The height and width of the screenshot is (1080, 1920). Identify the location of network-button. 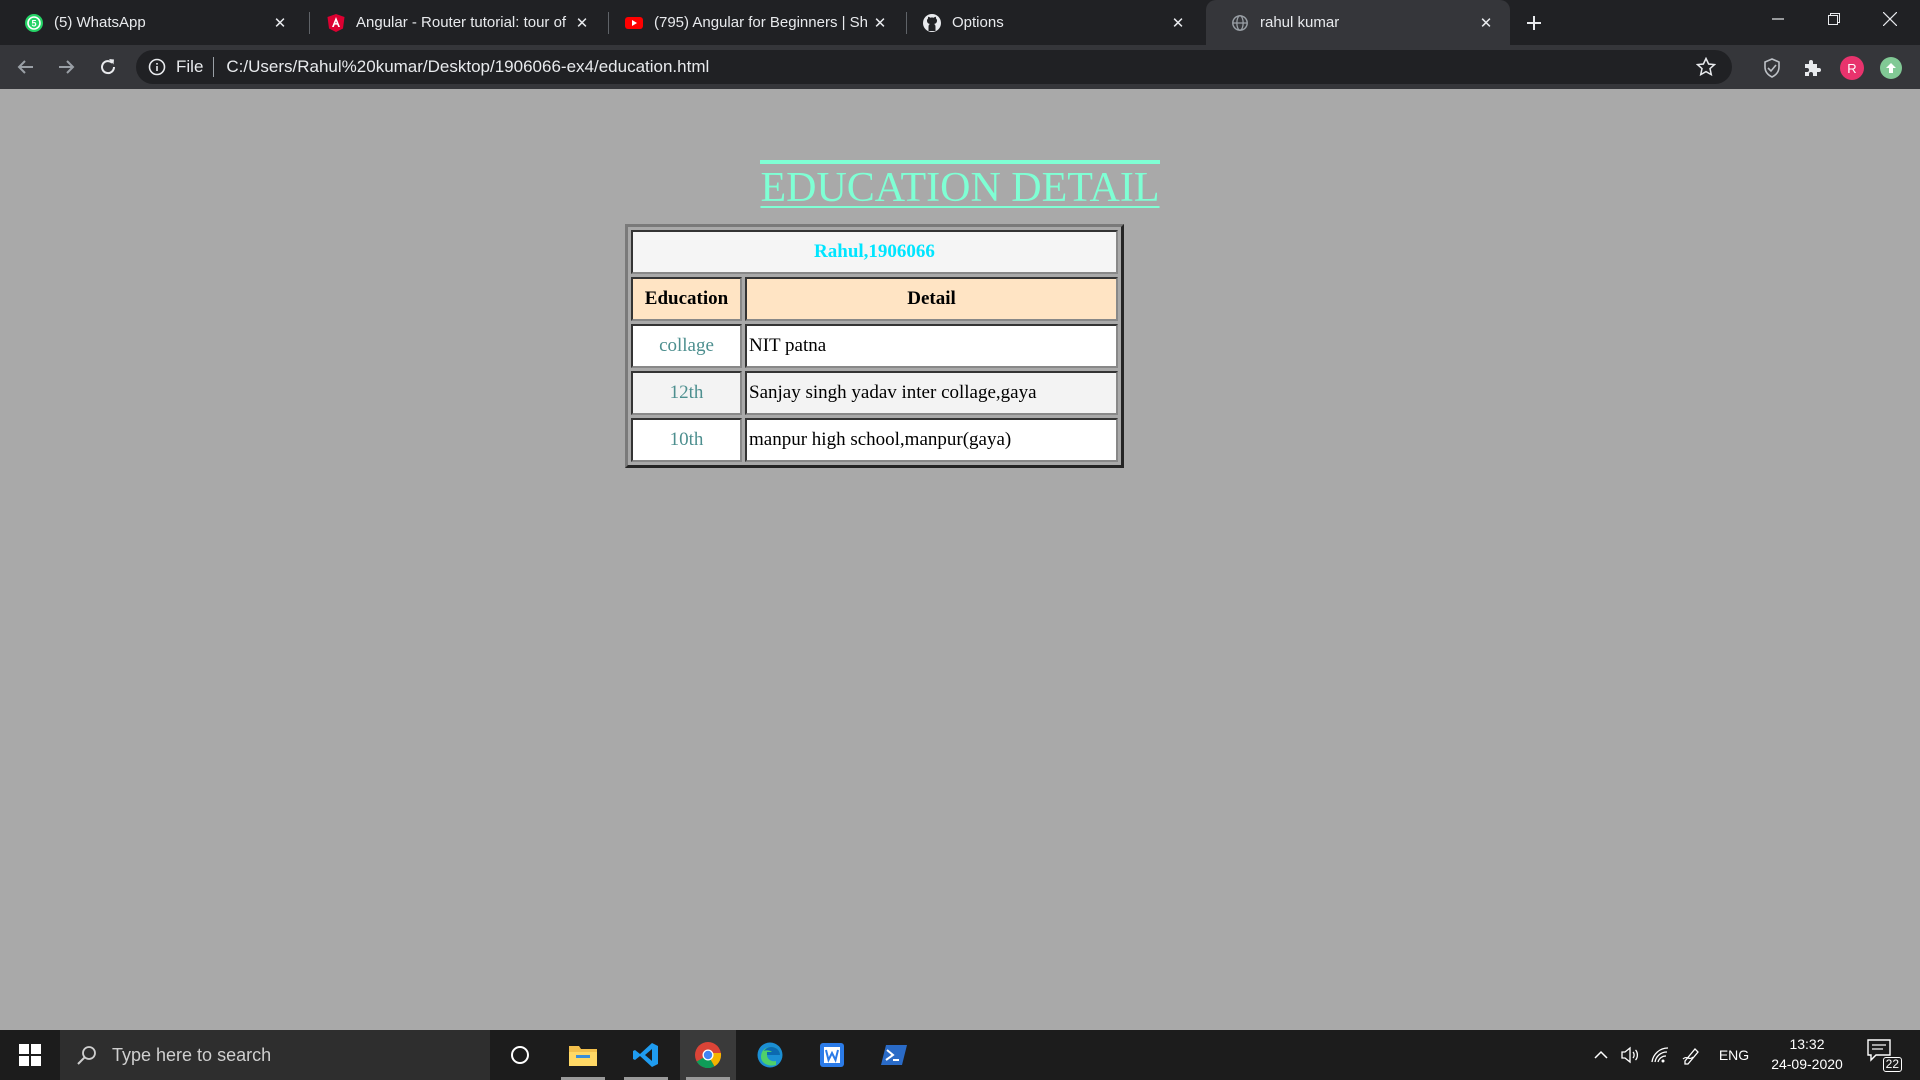
(1660, 1055).